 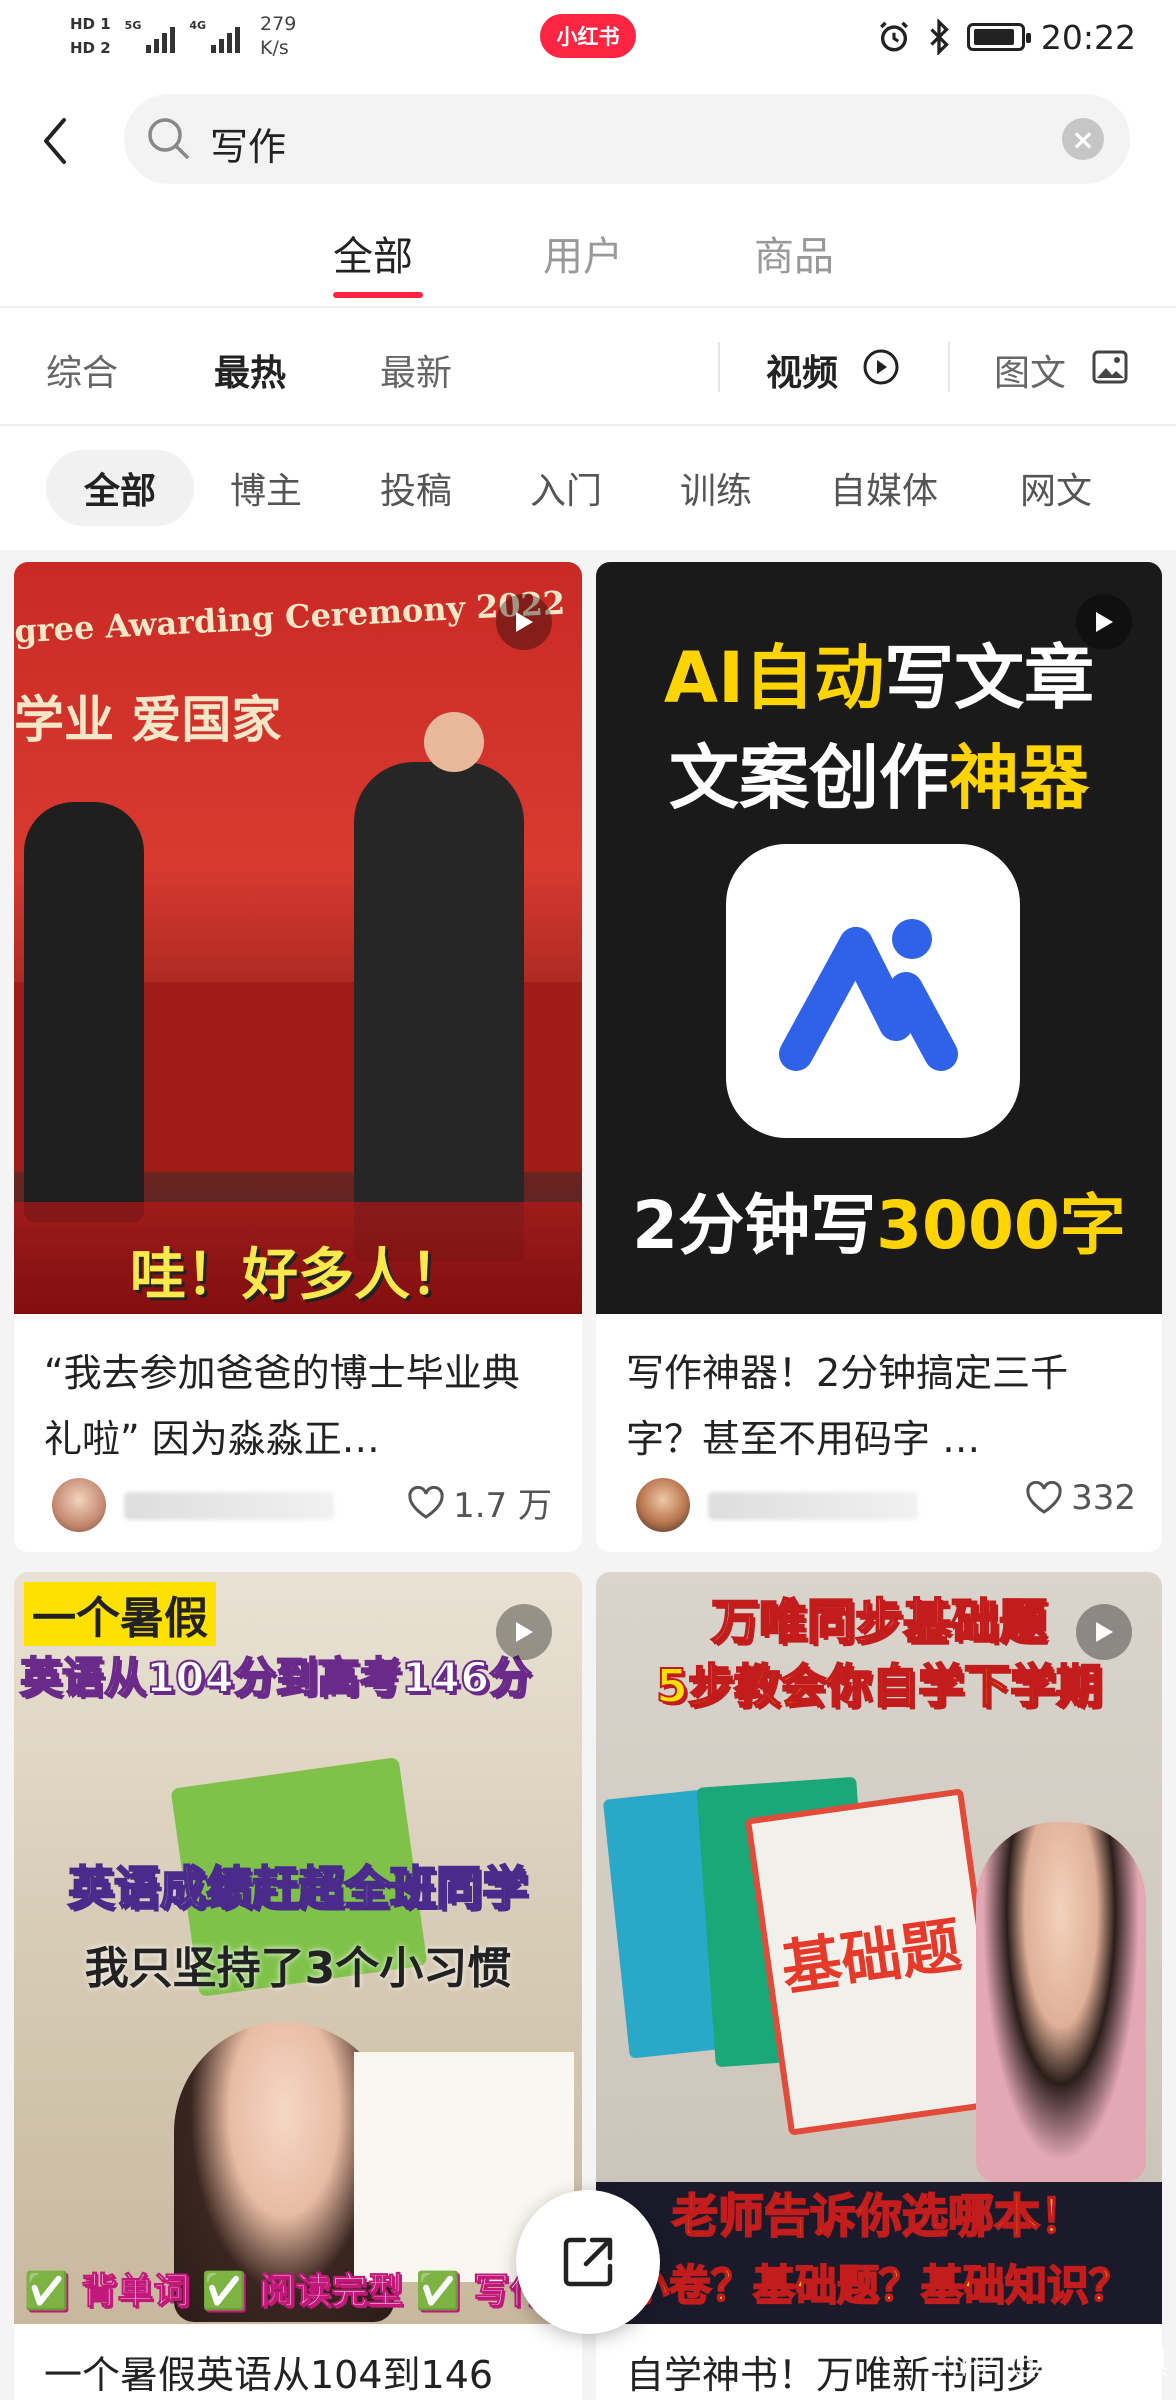 What do you see at coordinates (879, 1225) in the screenshot?
I see `cover-bottom-text: 2分钟写3000字` at bounding box center [879, 1225].